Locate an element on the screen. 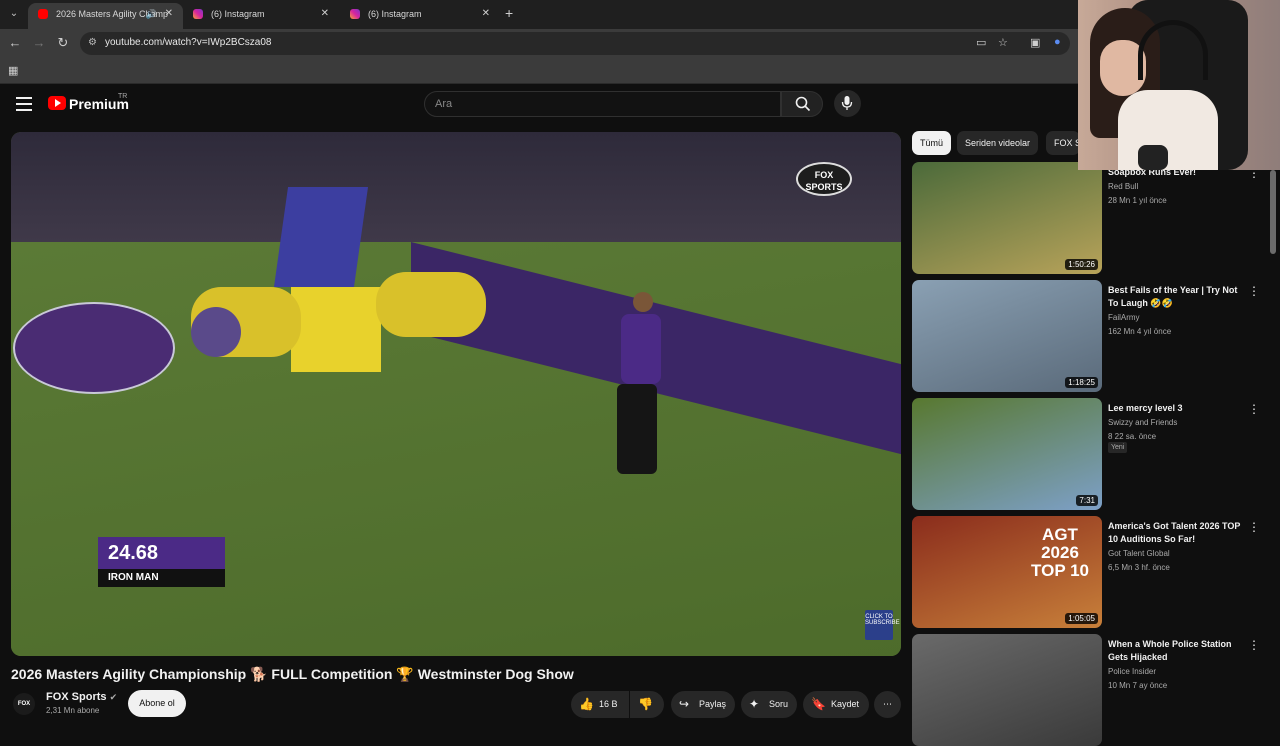 Image resolution: width=1280 pixels, height=746 pixels. search-button is located at coordinates (802, 104).